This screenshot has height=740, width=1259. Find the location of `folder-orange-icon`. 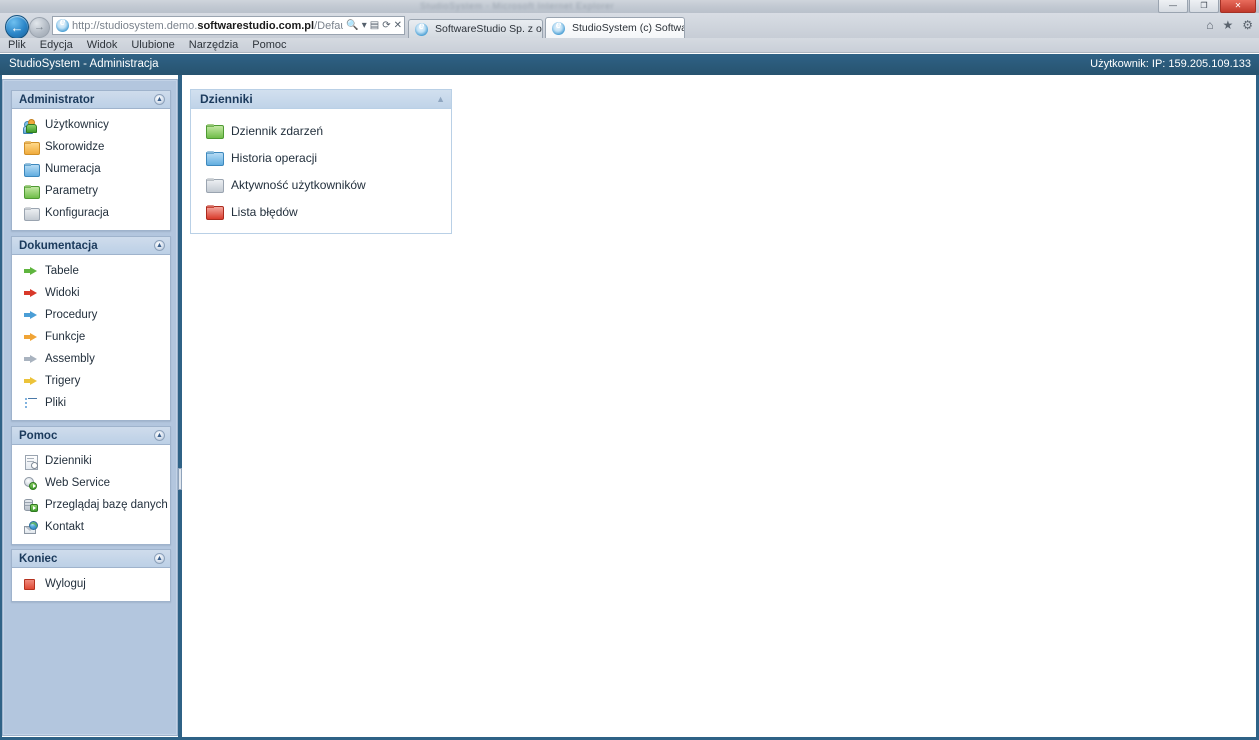

folder-orange-icon is located at coordinates (32, 148).